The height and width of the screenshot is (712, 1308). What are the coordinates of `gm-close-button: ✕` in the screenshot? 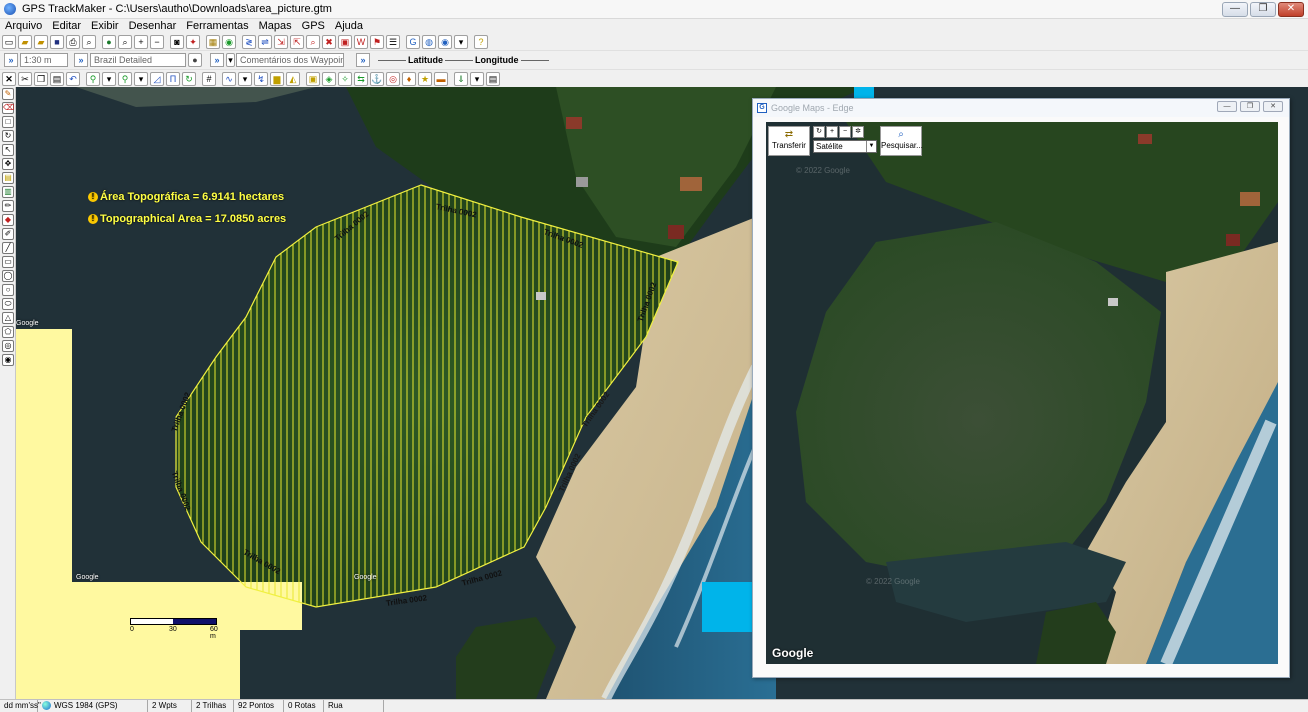 It's located at (1273, 106).